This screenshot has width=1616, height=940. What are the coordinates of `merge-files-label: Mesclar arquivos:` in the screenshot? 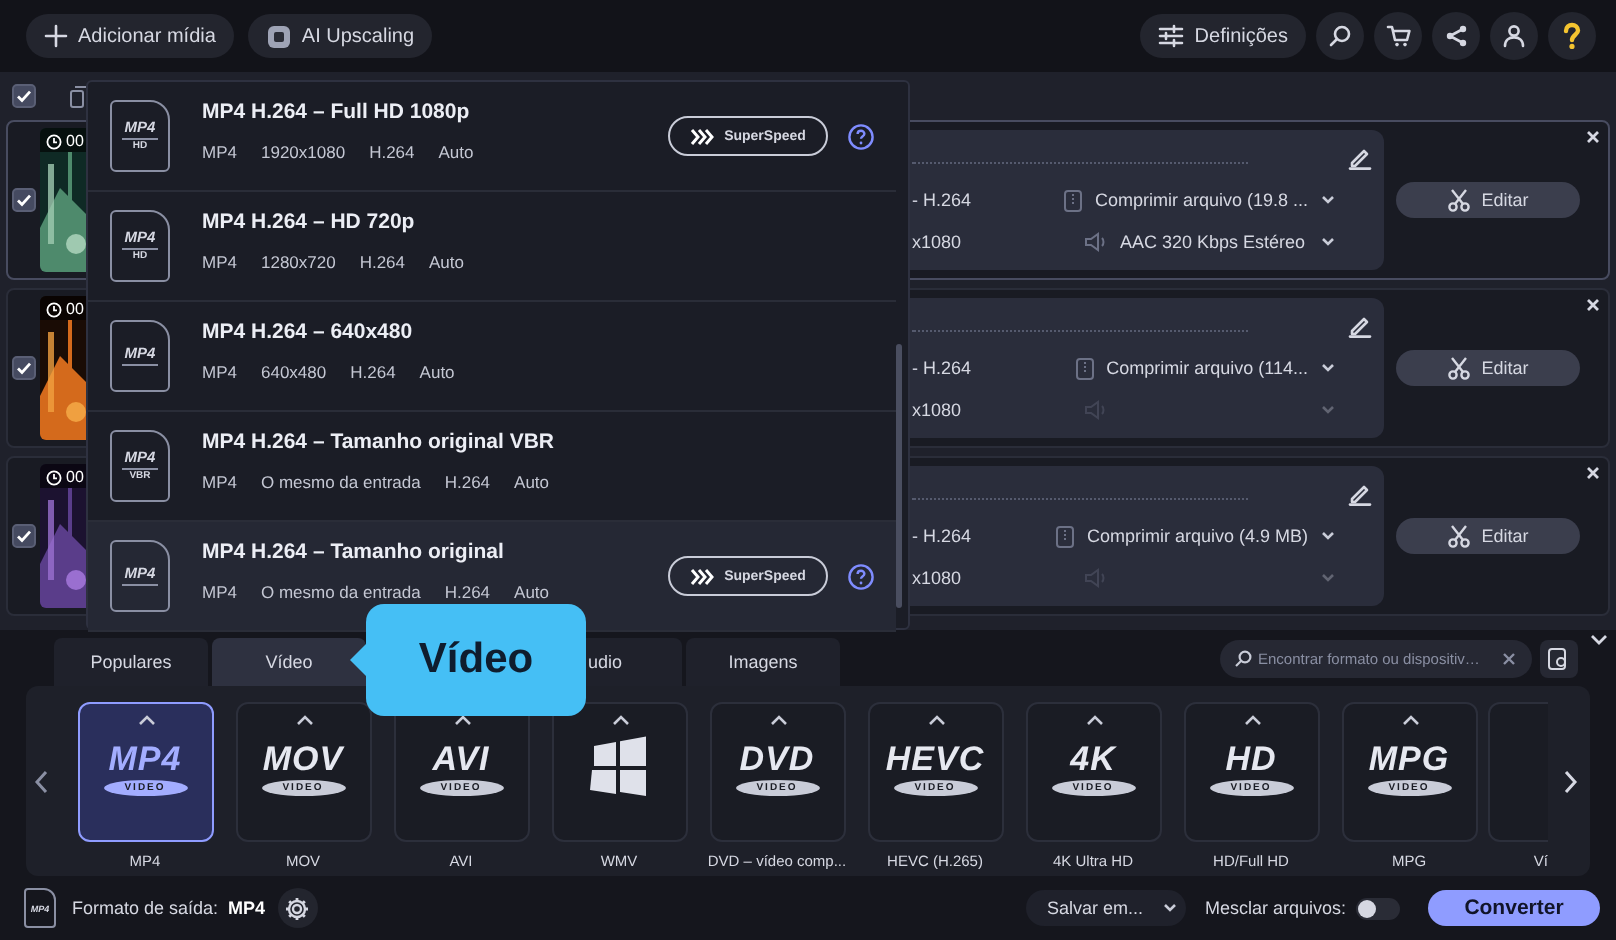 It's located at (1275, 908).